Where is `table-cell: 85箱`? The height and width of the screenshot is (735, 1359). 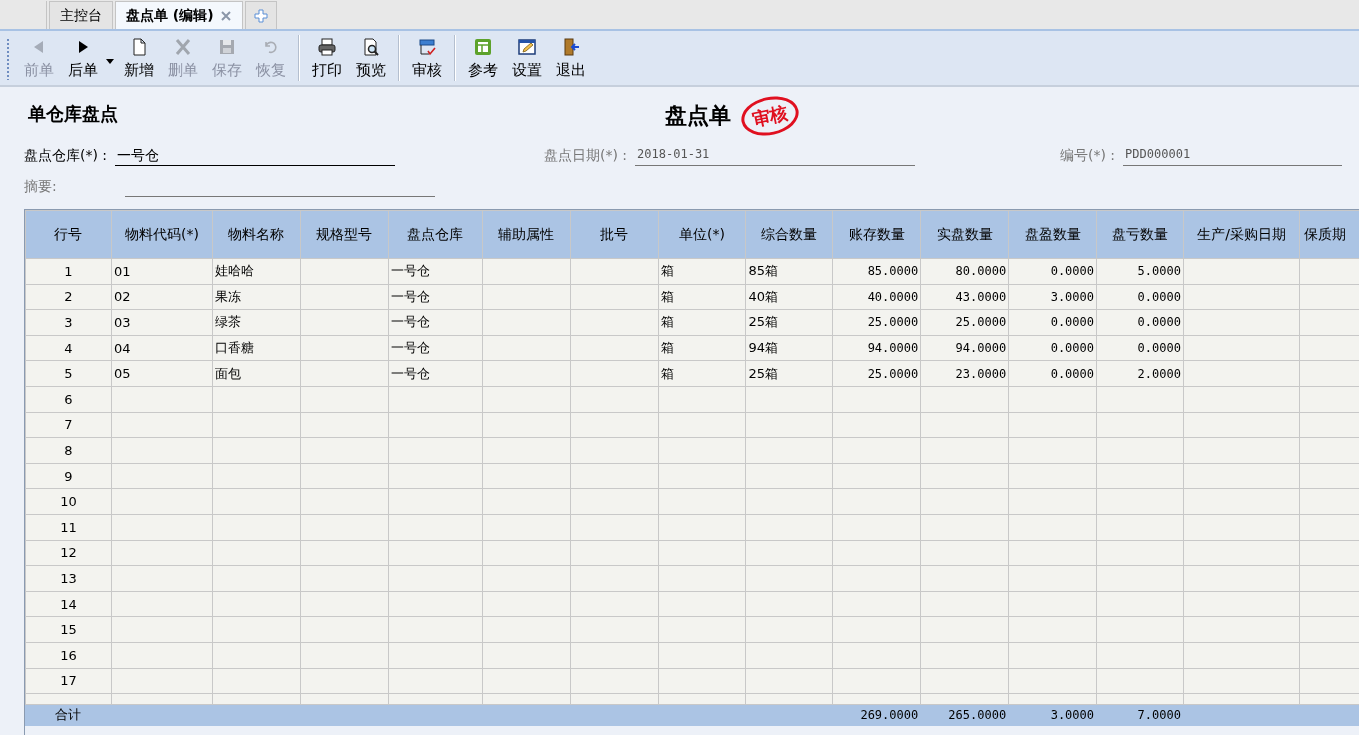
table-cell: 85箱 is located at coordinates (763, 271).